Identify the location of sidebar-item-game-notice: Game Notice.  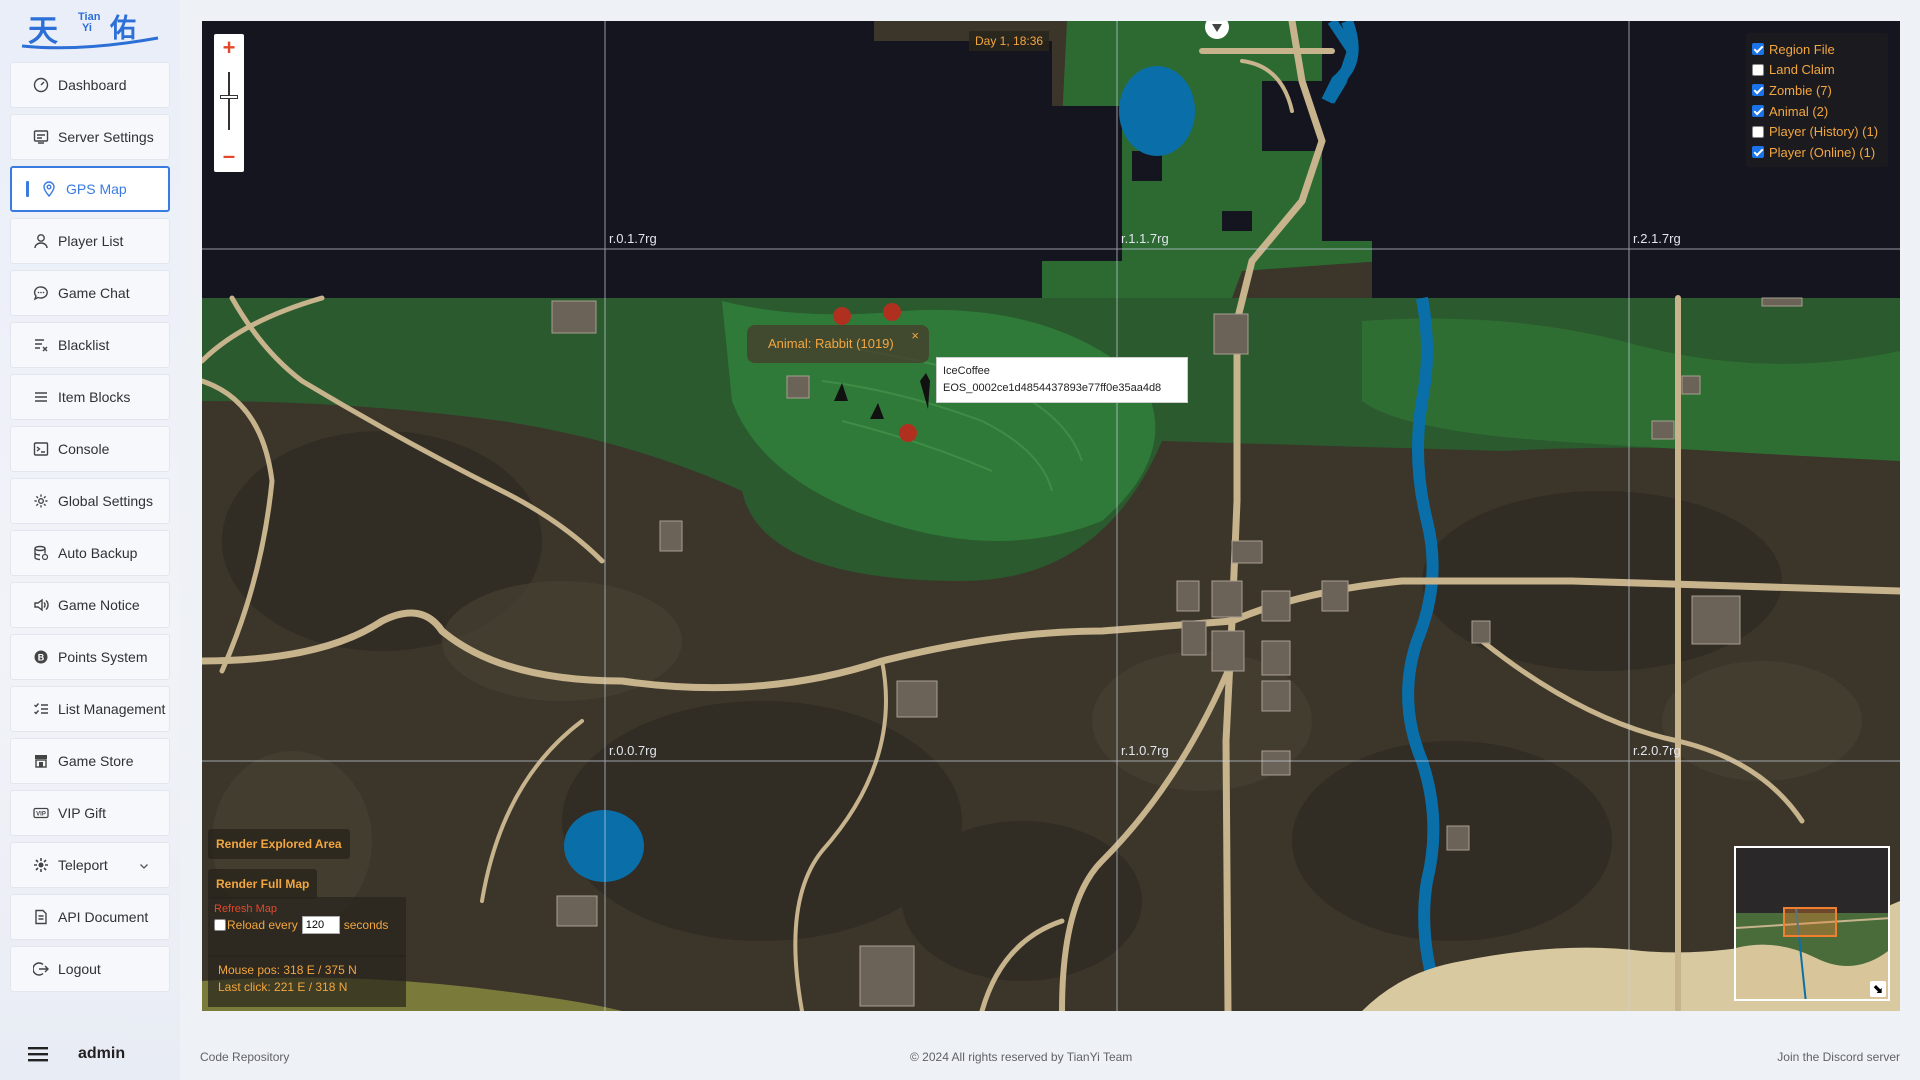
(90, 605).